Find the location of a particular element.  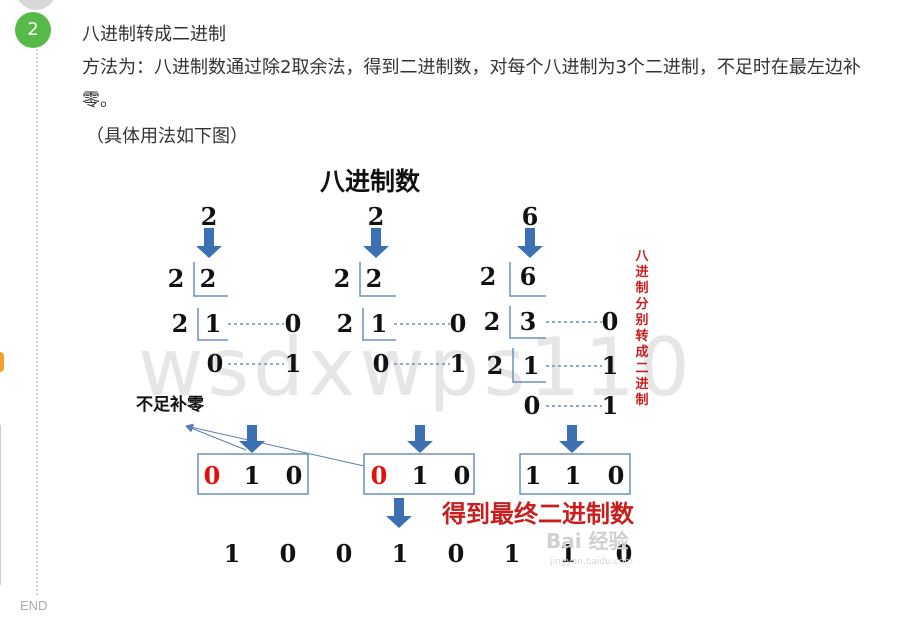

side-label-text: 八进制分别转成二进制 is located at coordinates (641, 328).